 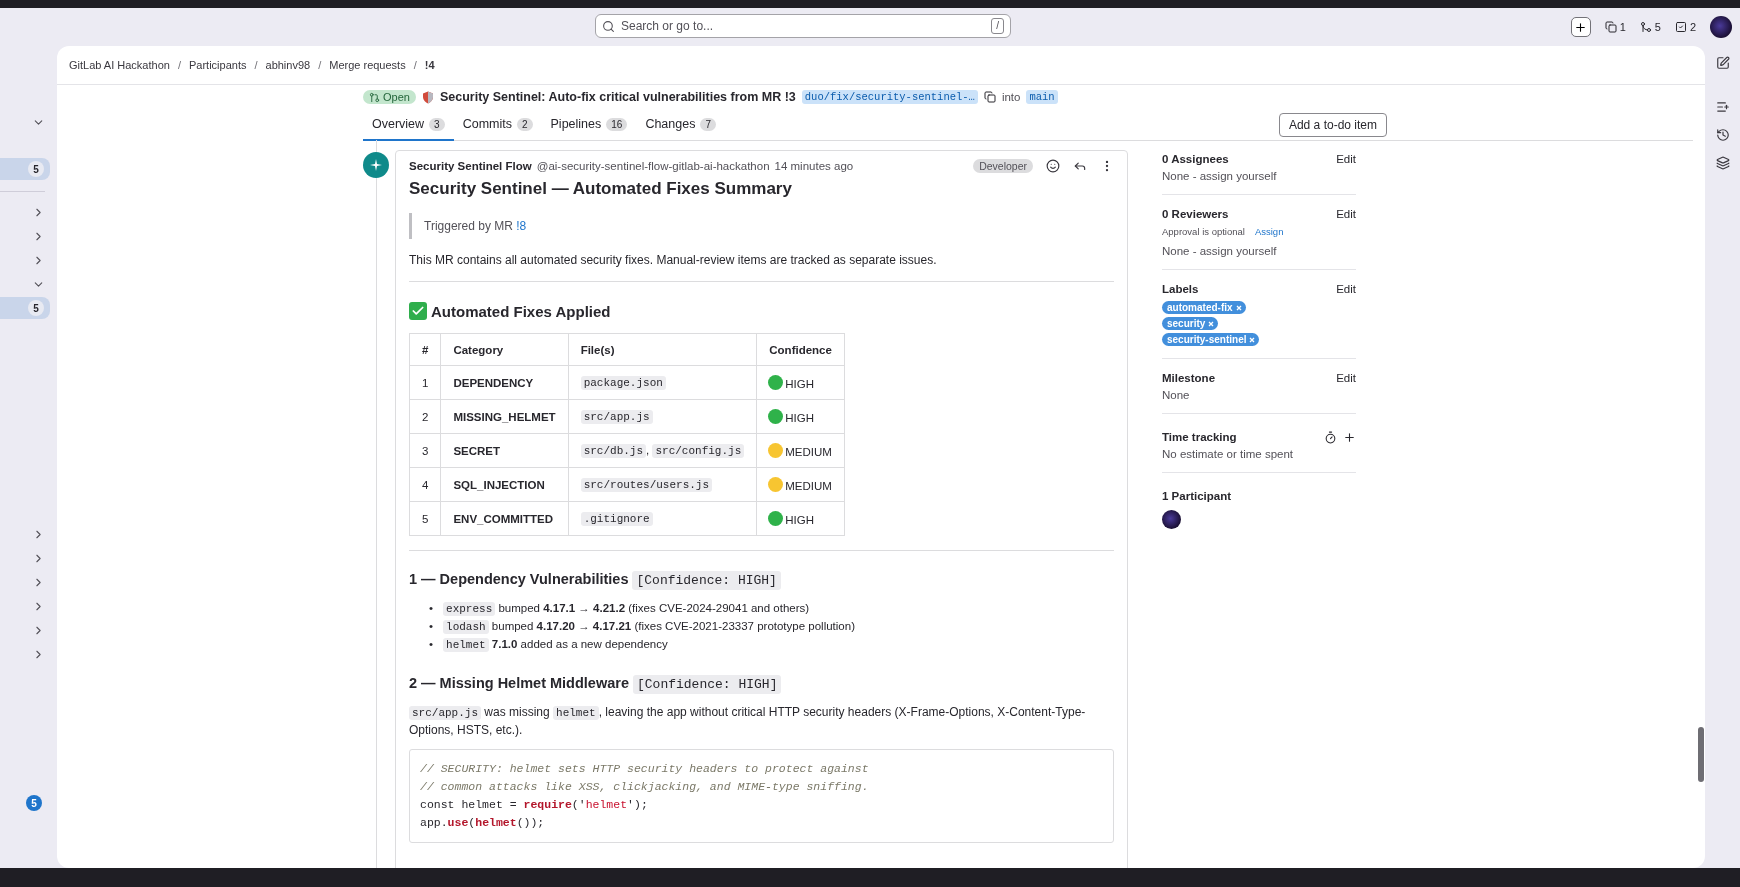 What do you see at coordinates (1269, 231) in the screenshot?
I see `assign-link: Assign` at bounding box center [1269, 231].